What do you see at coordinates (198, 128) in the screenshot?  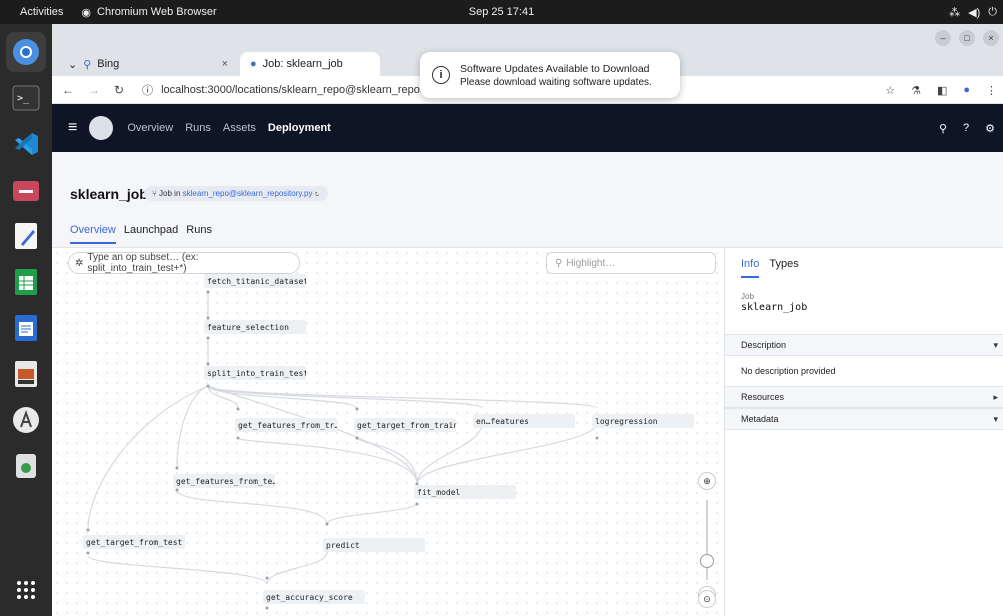 I see `nav-runs: Runs` at bounding box center [198, 128].